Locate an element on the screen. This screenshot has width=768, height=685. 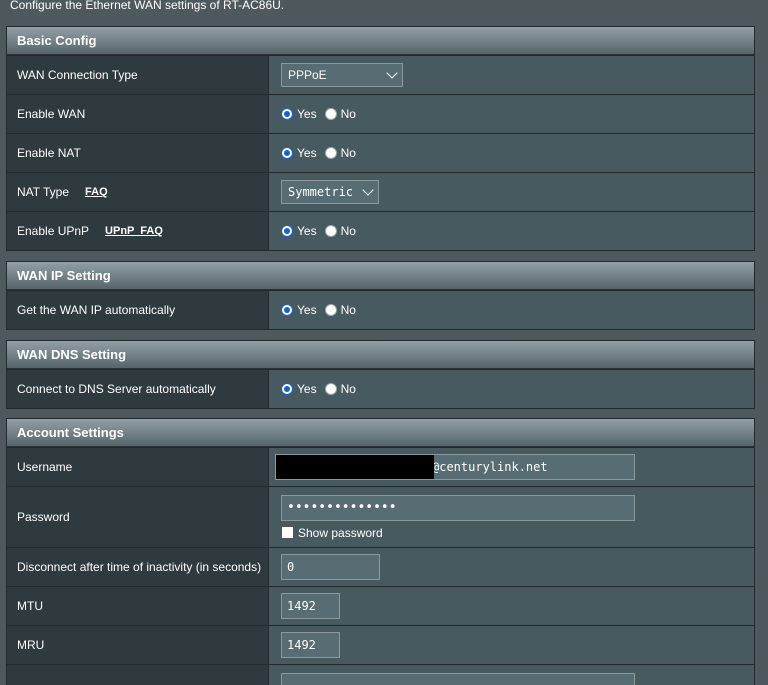
enable-wan-no-radio: No is located at coordinates (340, 114).